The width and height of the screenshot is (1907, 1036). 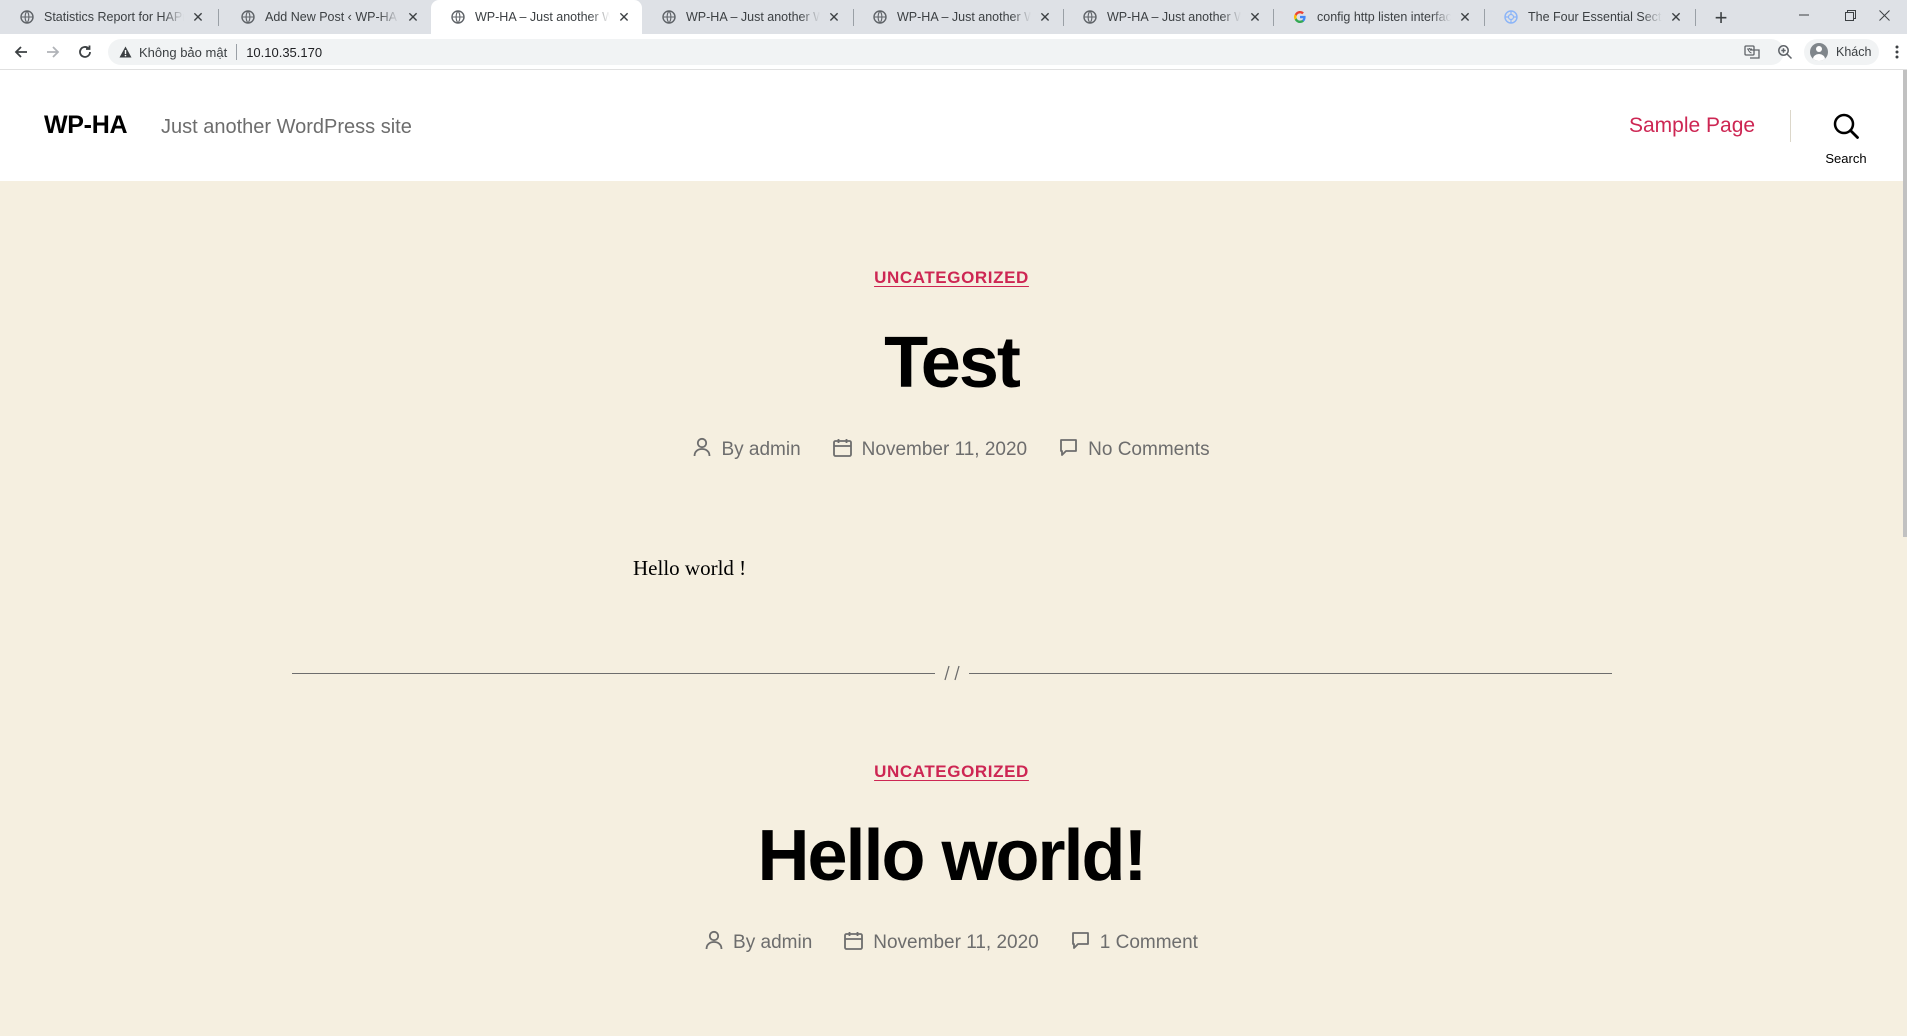 I want to click on tab-haproxy-stats: Statistics Report for HAProxy ✕, so click(x=108, y=17).